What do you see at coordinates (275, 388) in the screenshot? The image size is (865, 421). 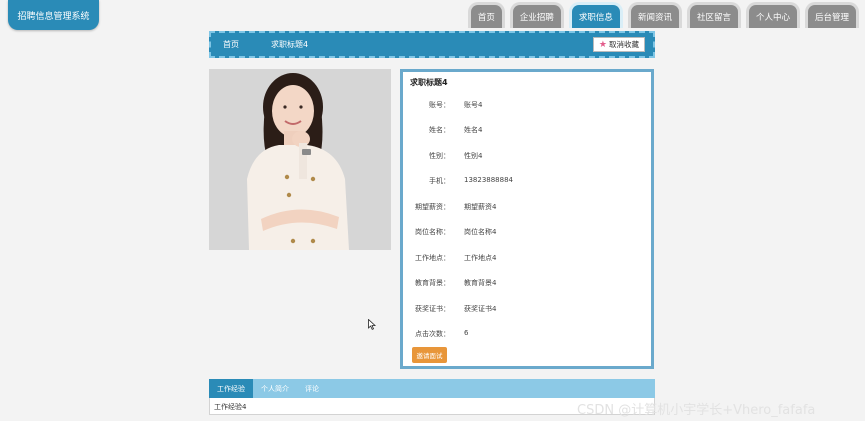 I see `tab-personal-intro: 个人简介` at bounding box center [275, 388].